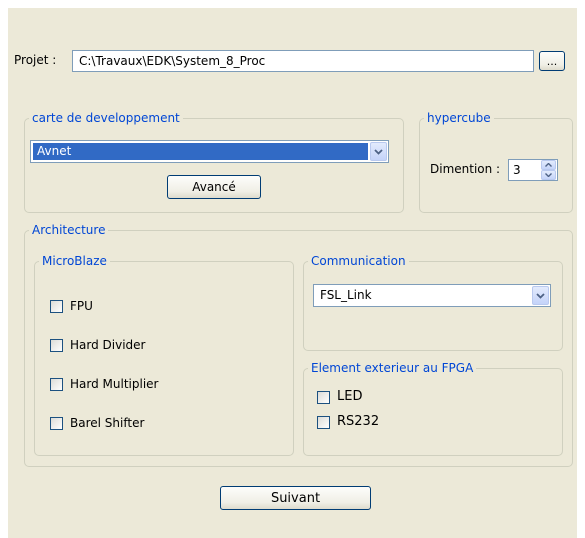 This screenshot has height=538, width=585. What do you see at coordinates (114, 384) in the screenshot?
I see `hard-multiplier-label: Hard Multiplier` at bounding box center [114, 384].